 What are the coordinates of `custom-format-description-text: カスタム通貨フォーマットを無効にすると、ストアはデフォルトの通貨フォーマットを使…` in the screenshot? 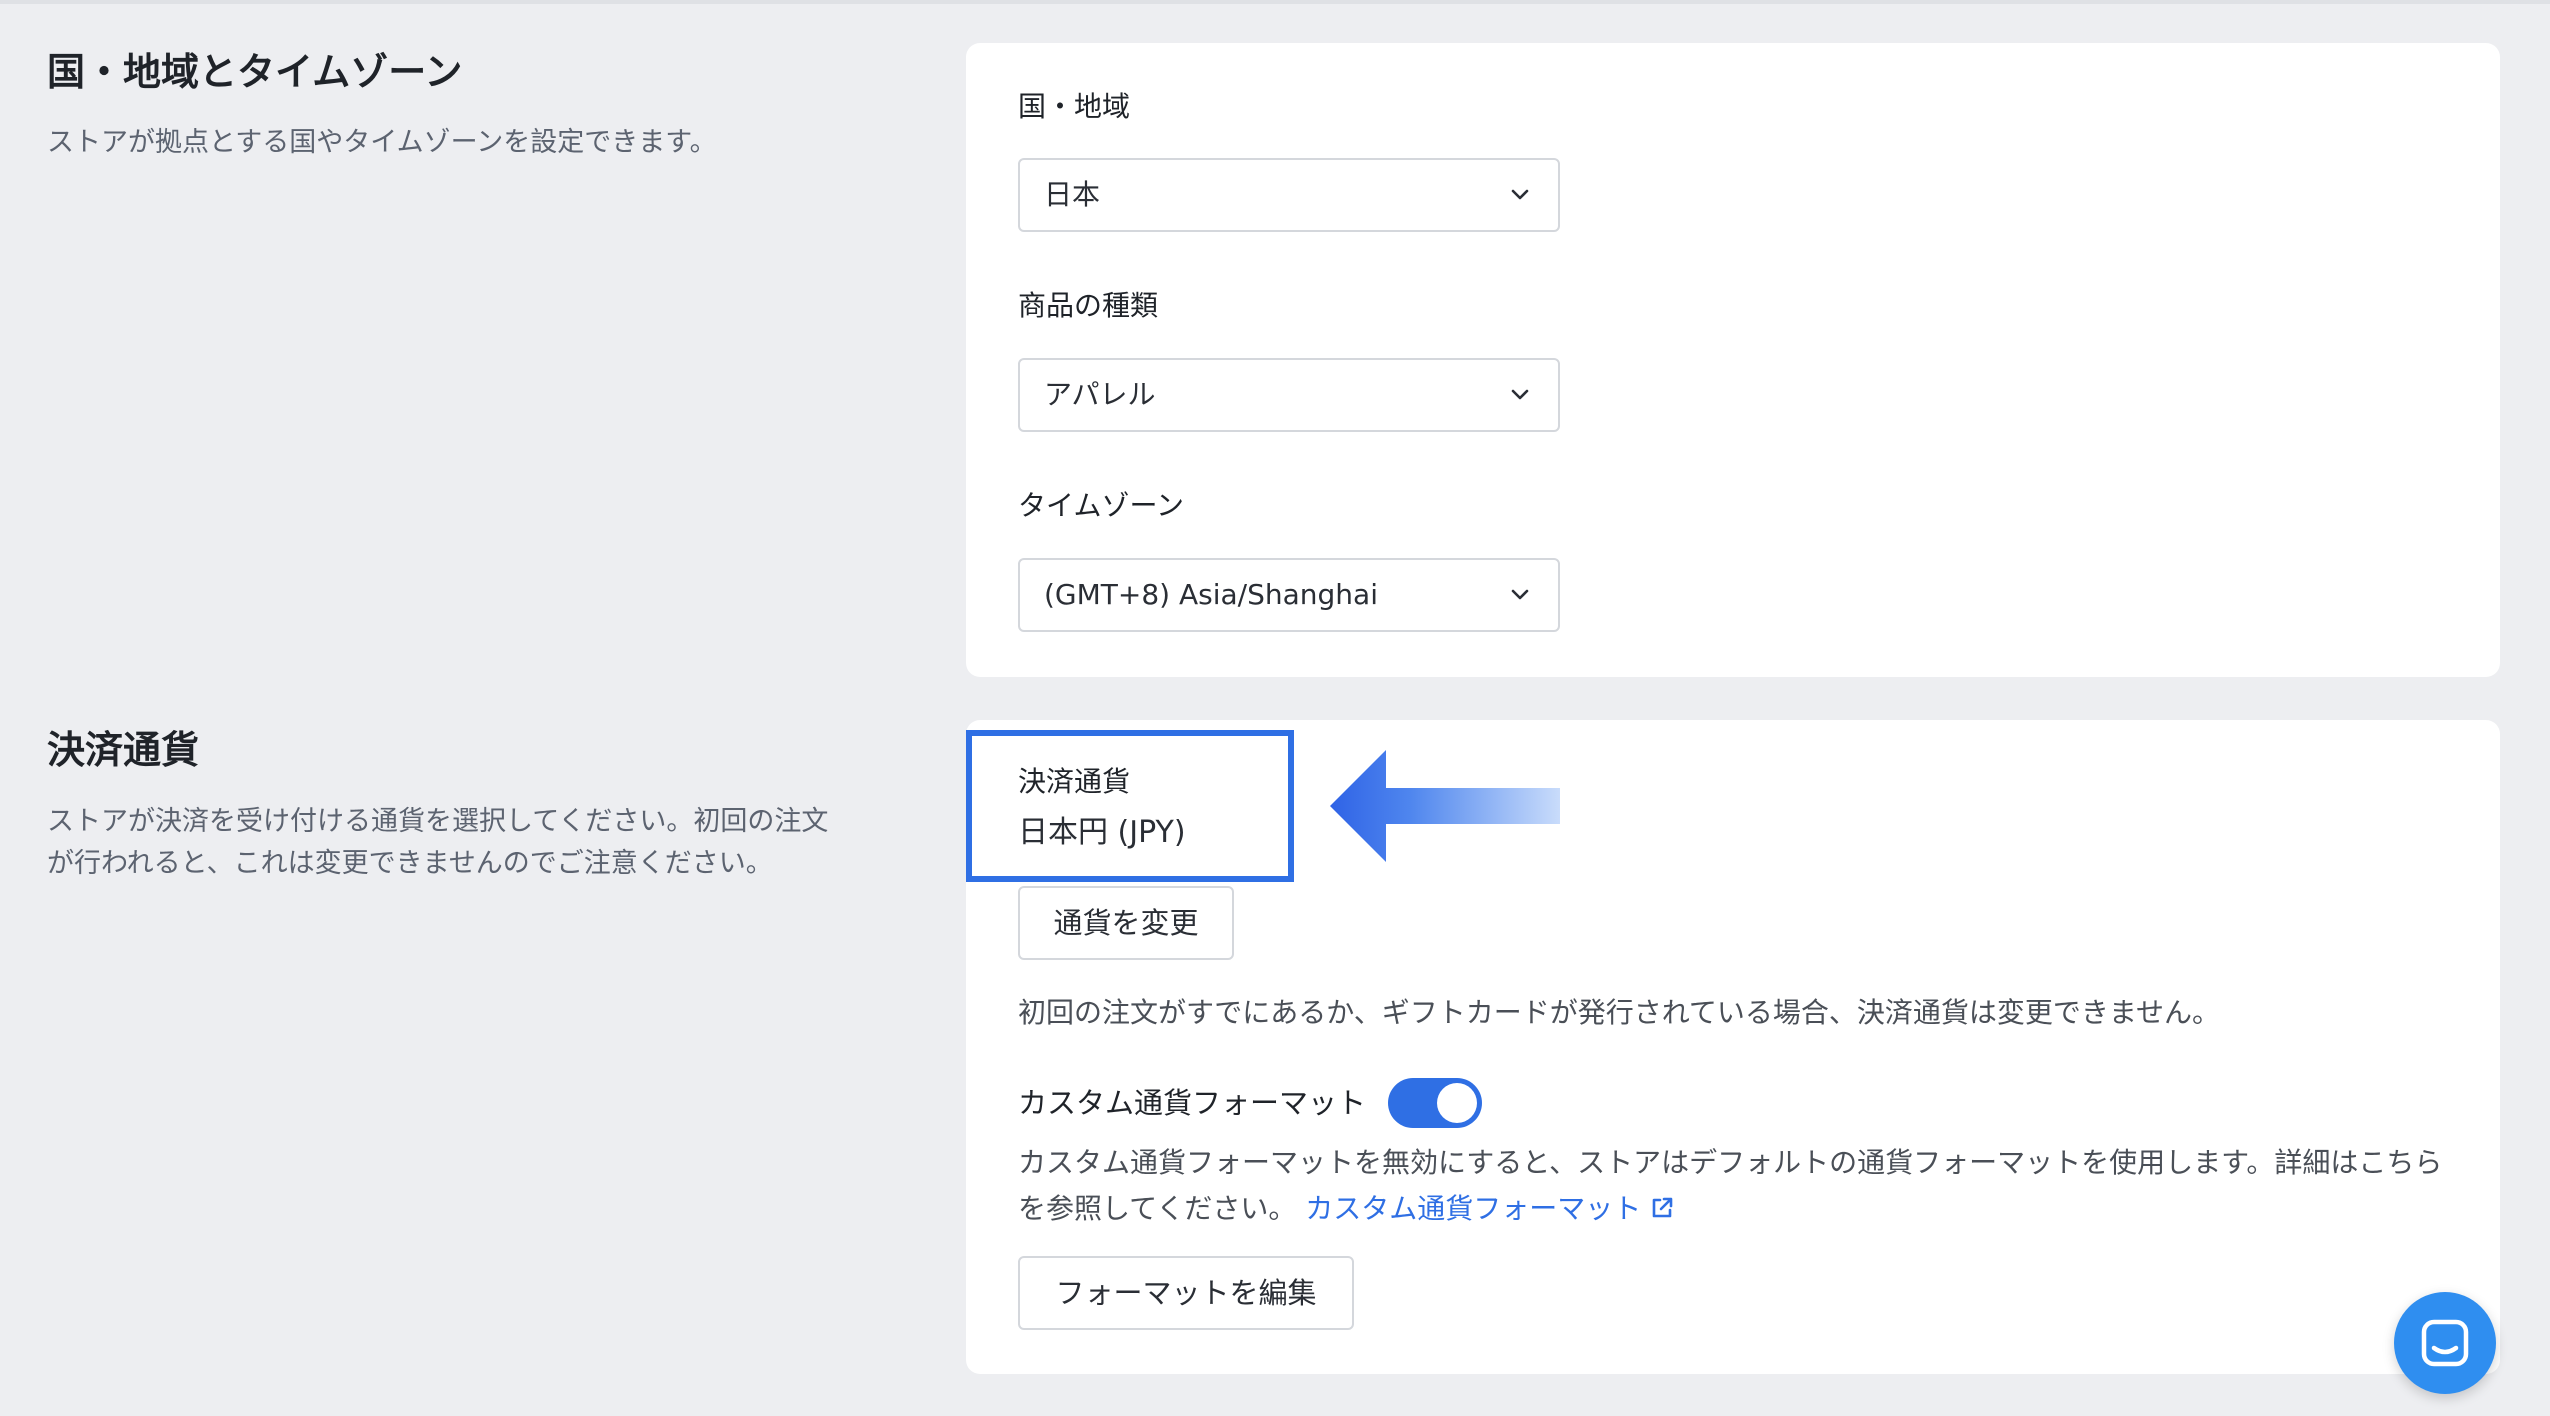 It's located at (1730, 1185).